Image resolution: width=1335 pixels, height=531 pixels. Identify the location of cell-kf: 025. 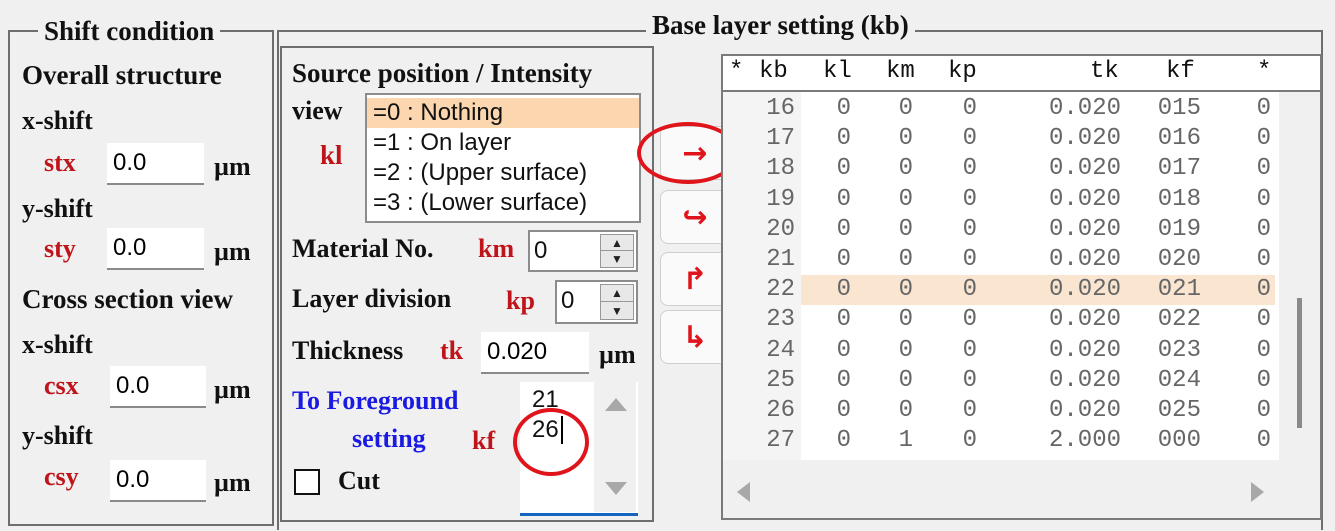
(1179, 410).